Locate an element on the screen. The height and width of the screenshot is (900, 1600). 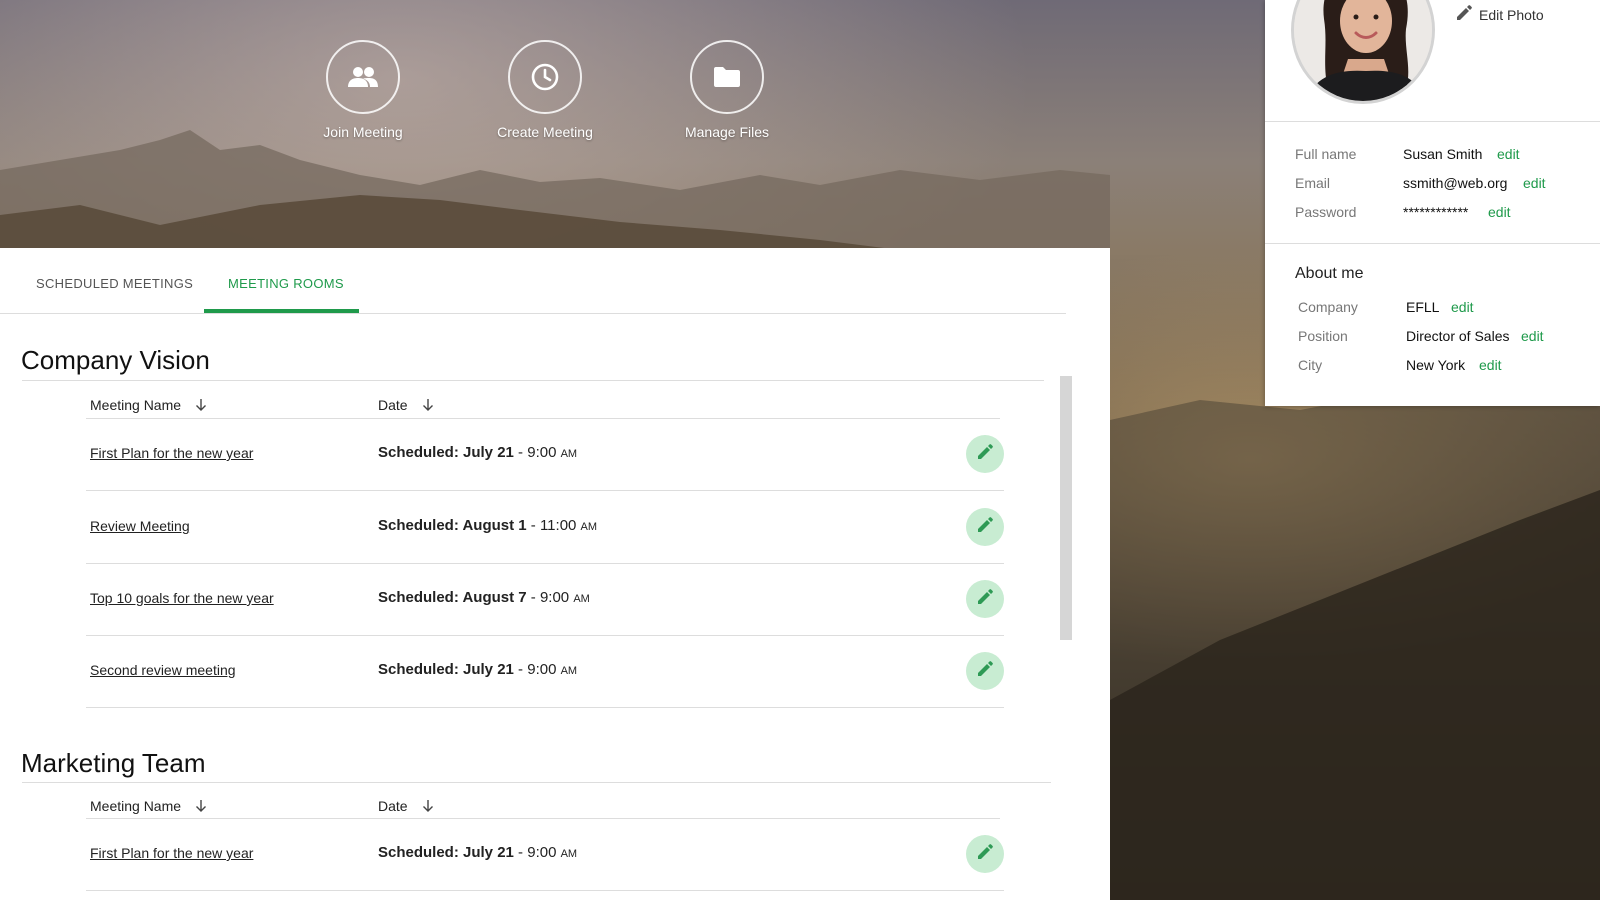
tab-scheduled-meetings: SCHEDULED MEETINGS is located at coordinates (114, 295).